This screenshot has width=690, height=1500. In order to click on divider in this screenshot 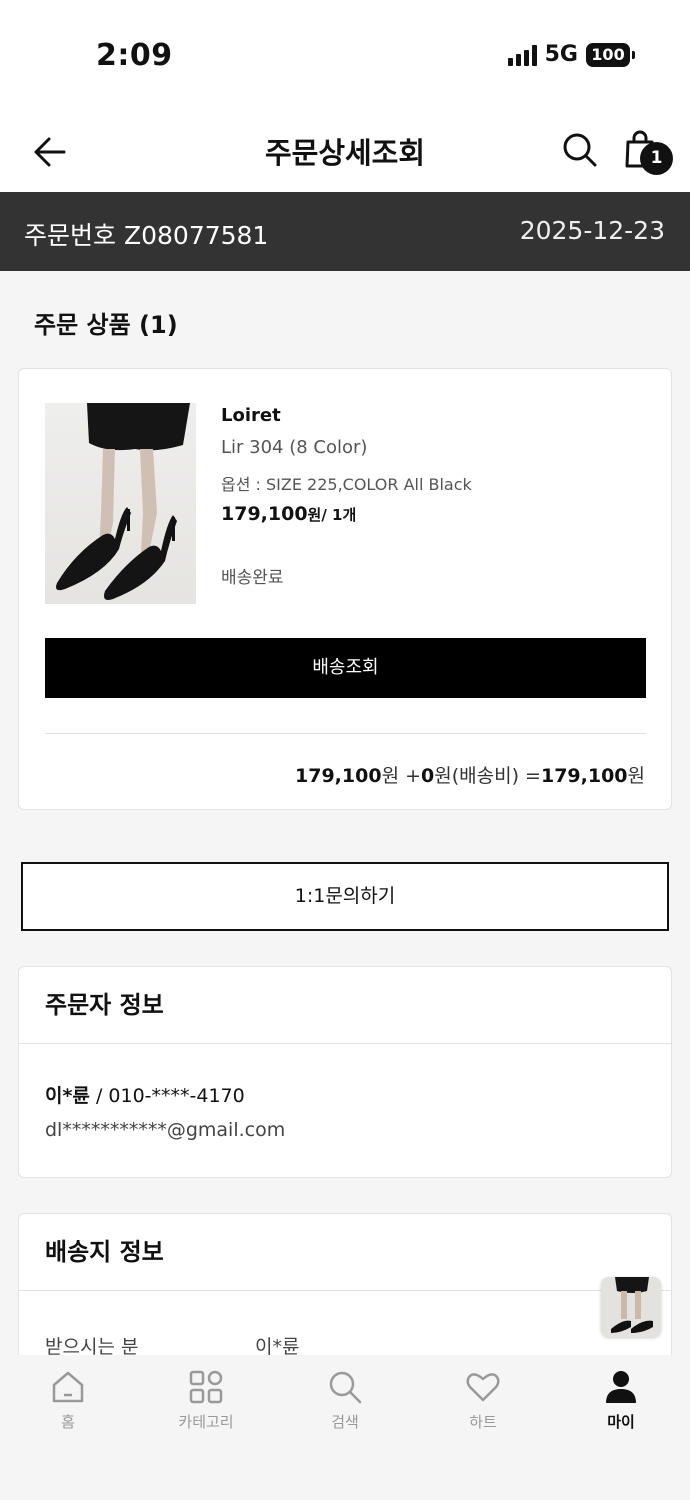, I will do `click(345, 733)`.